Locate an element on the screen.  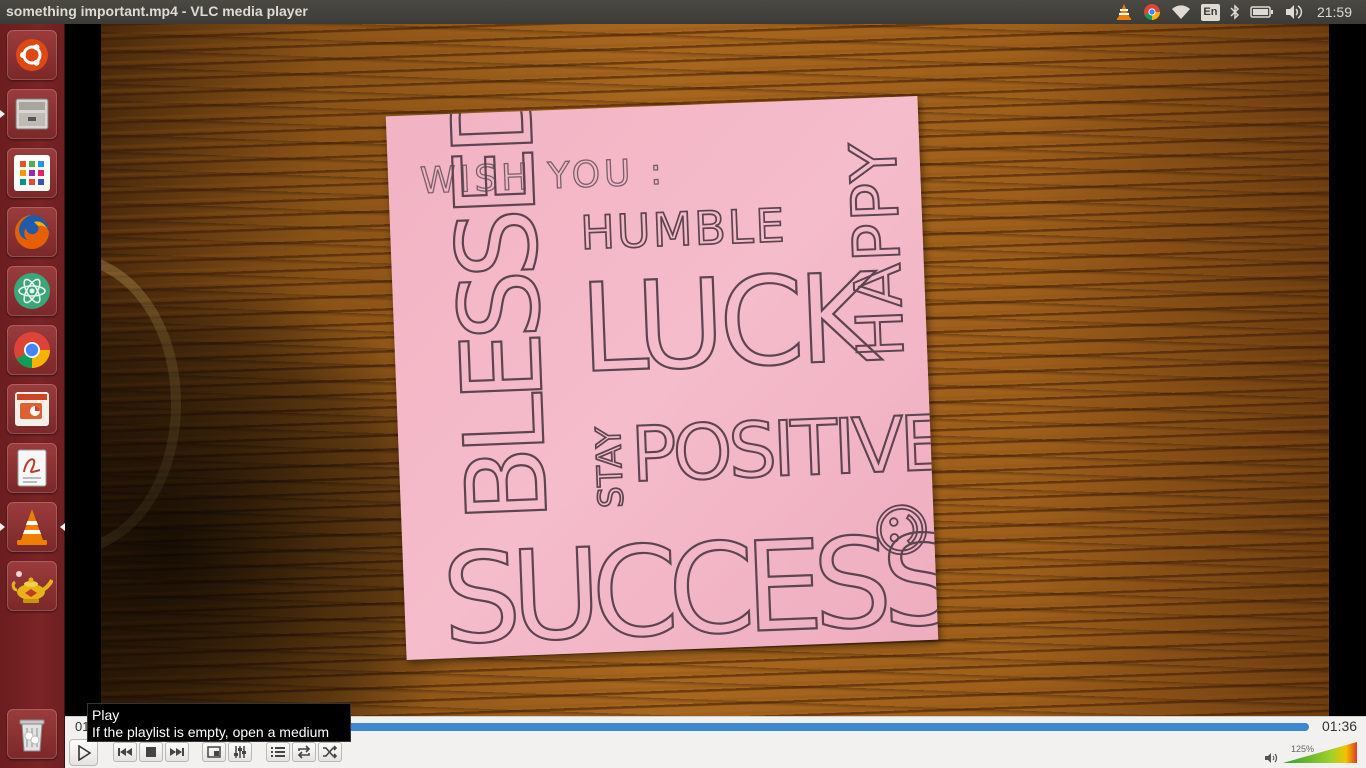
battery-icon is located at coordinates (1262, 12).